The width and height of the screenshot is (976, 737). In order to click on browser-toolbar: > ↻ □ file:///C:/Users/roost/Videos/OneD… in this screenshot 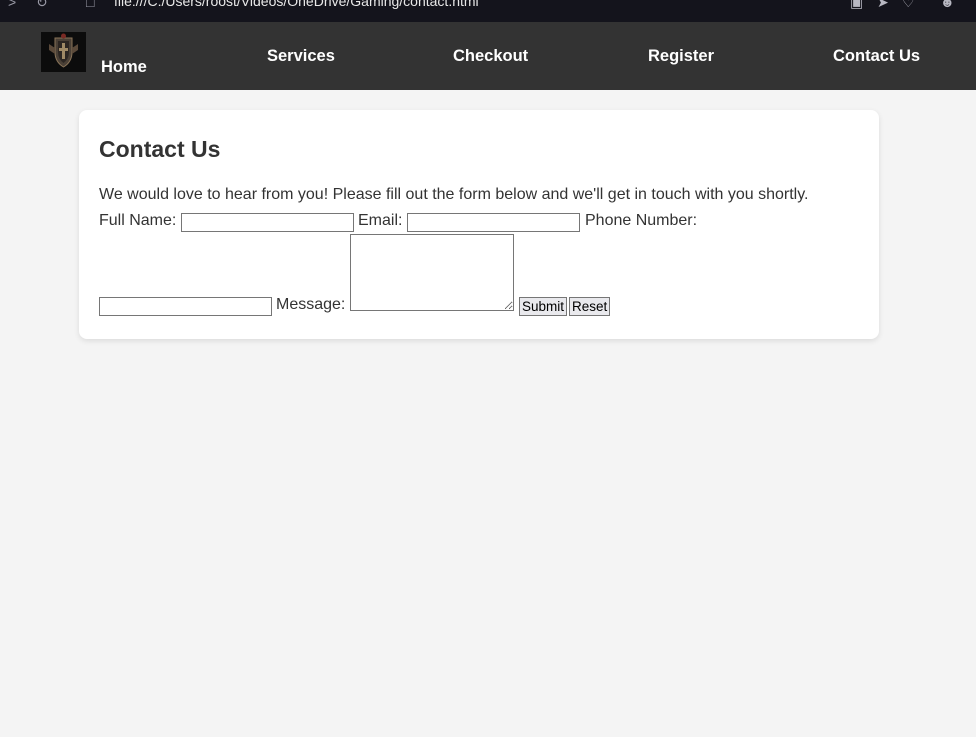, I will do `click(488, 11)`.